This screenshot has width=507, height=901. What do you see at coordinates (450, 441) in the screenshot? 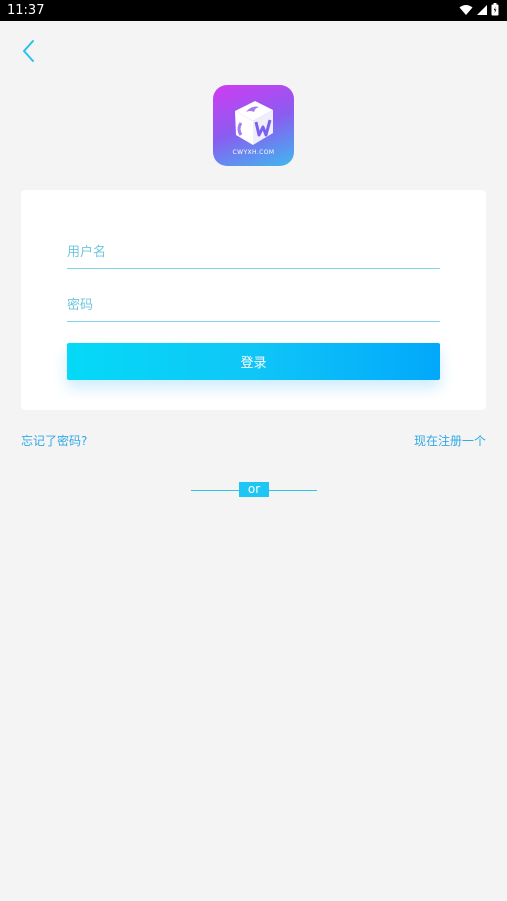
I see `register-link: 现在注册一个` at bounding box center [450, 441].